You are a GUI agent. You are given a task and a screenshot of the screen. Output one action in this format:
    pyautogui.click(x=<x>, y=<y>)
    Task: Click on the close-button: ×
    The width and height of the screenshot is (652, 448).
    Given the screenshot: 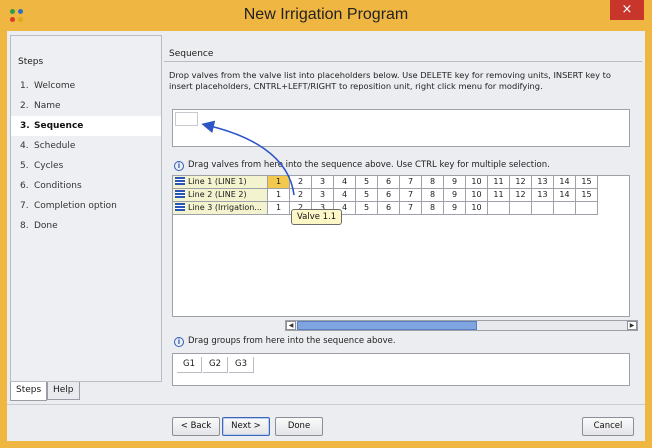 What is the action you would take?
    pyautogui.click(x=627, y=10)
    